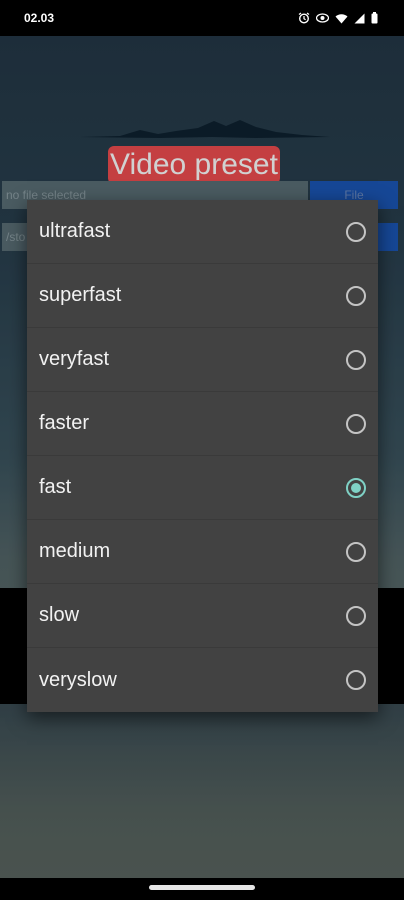  I want to click on status-time: 02.03, so click(39, 18).